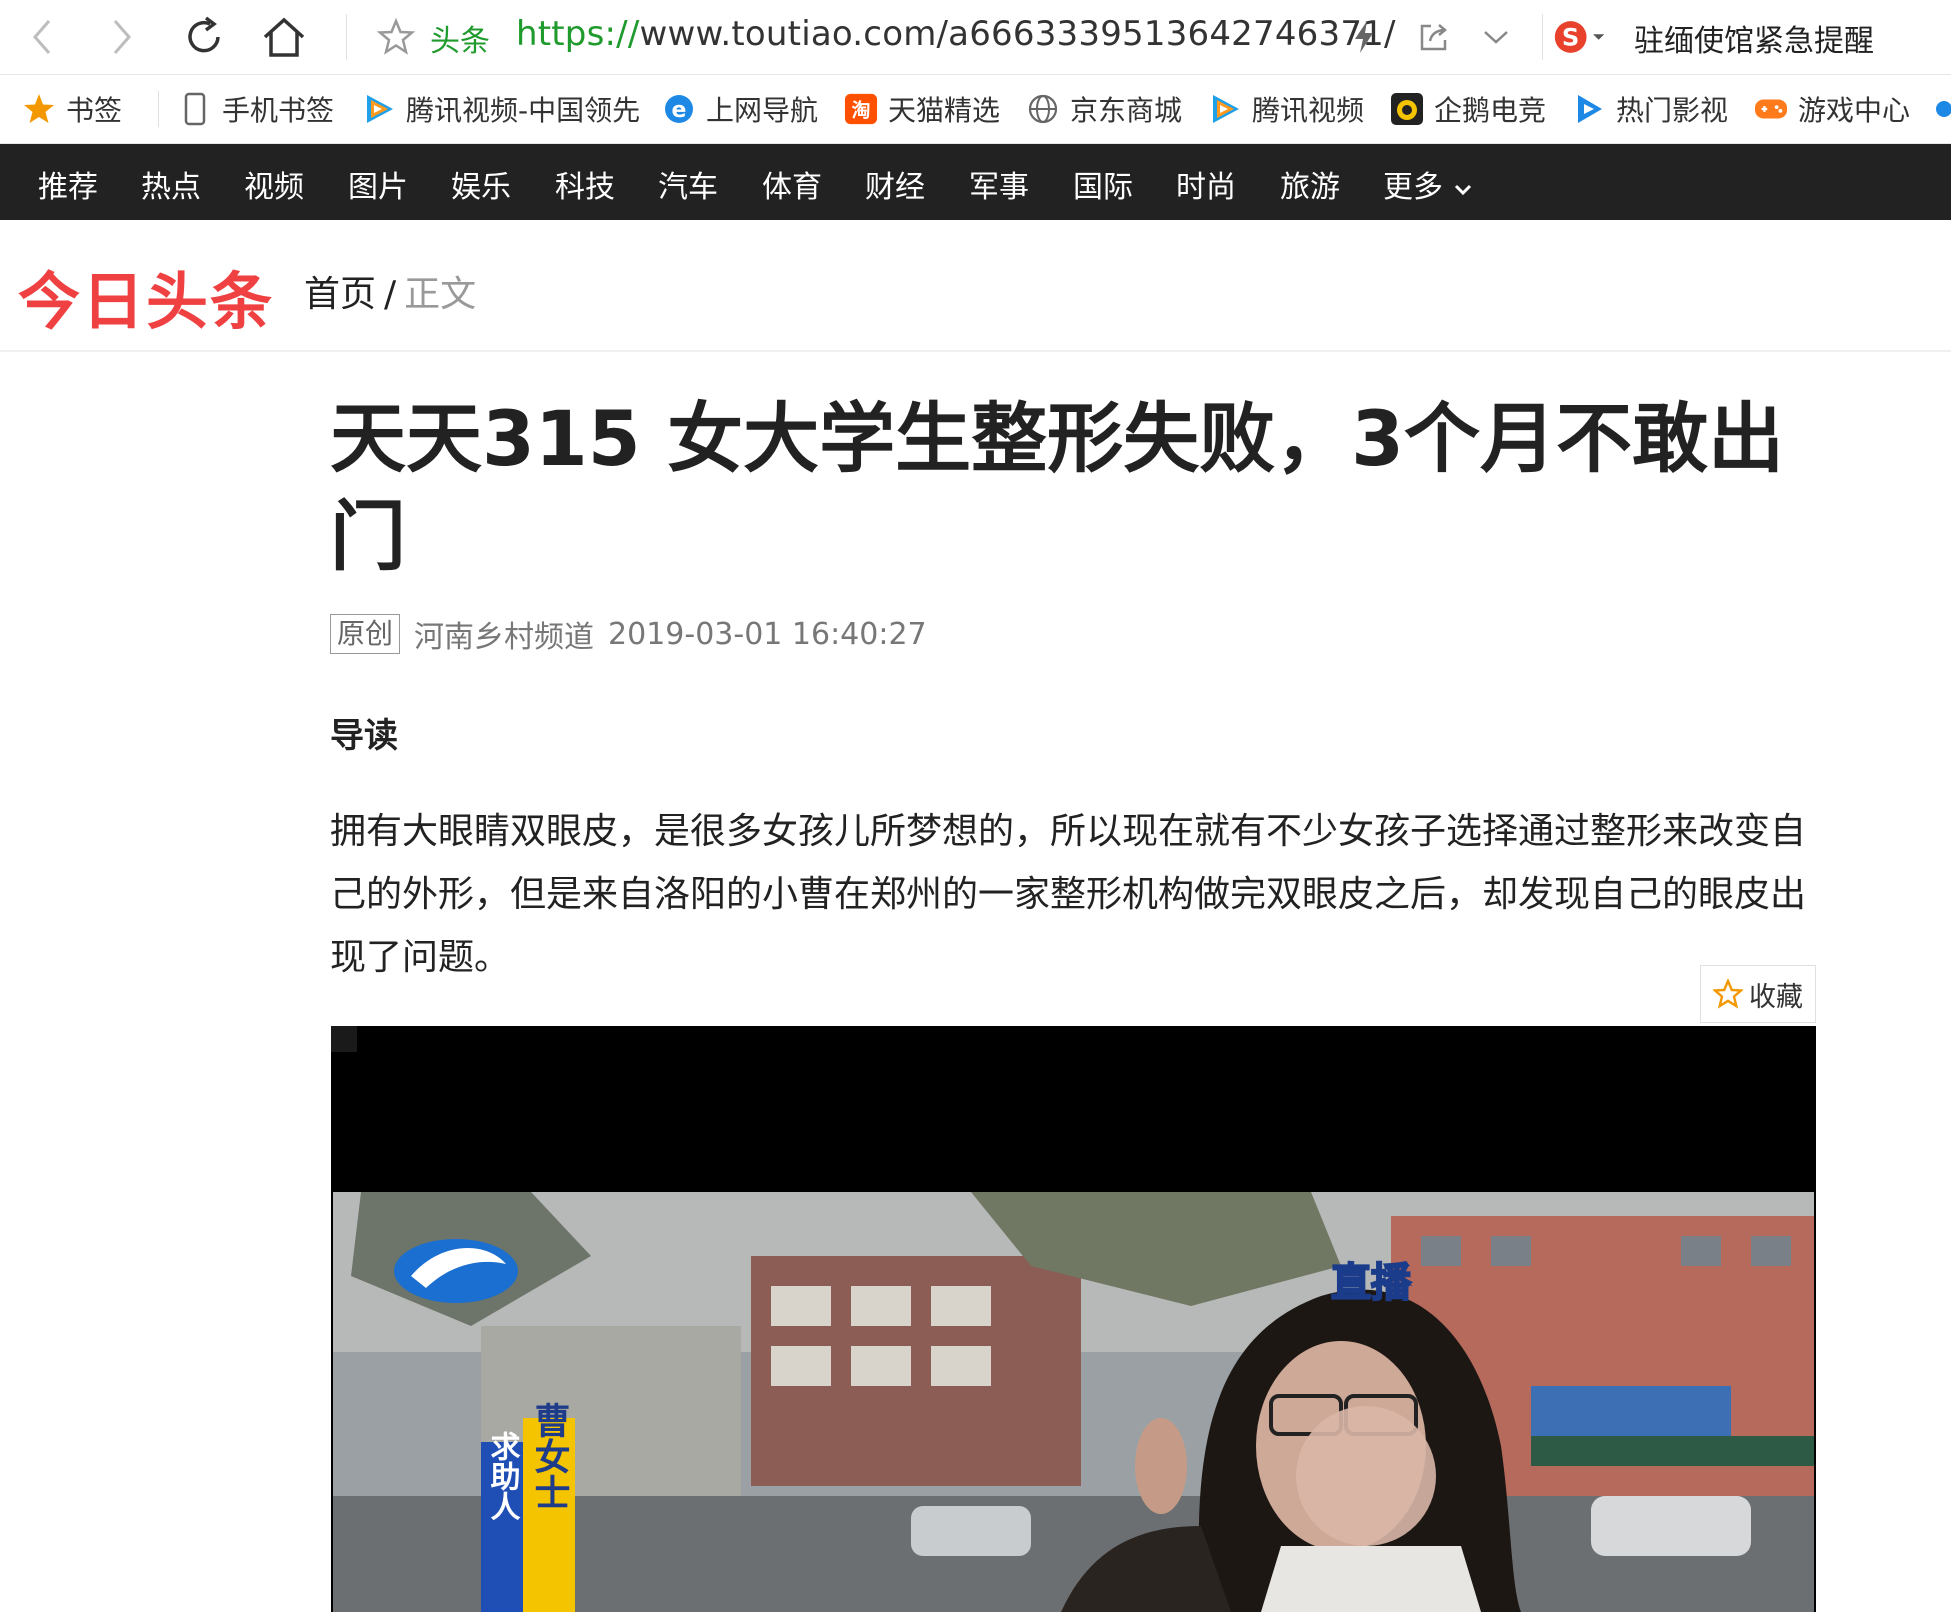 Image resolution: width=1951 pixels, height=1612 pixels. I want to click on bookmark-item: 腾讯视频, so click(1286, 109).